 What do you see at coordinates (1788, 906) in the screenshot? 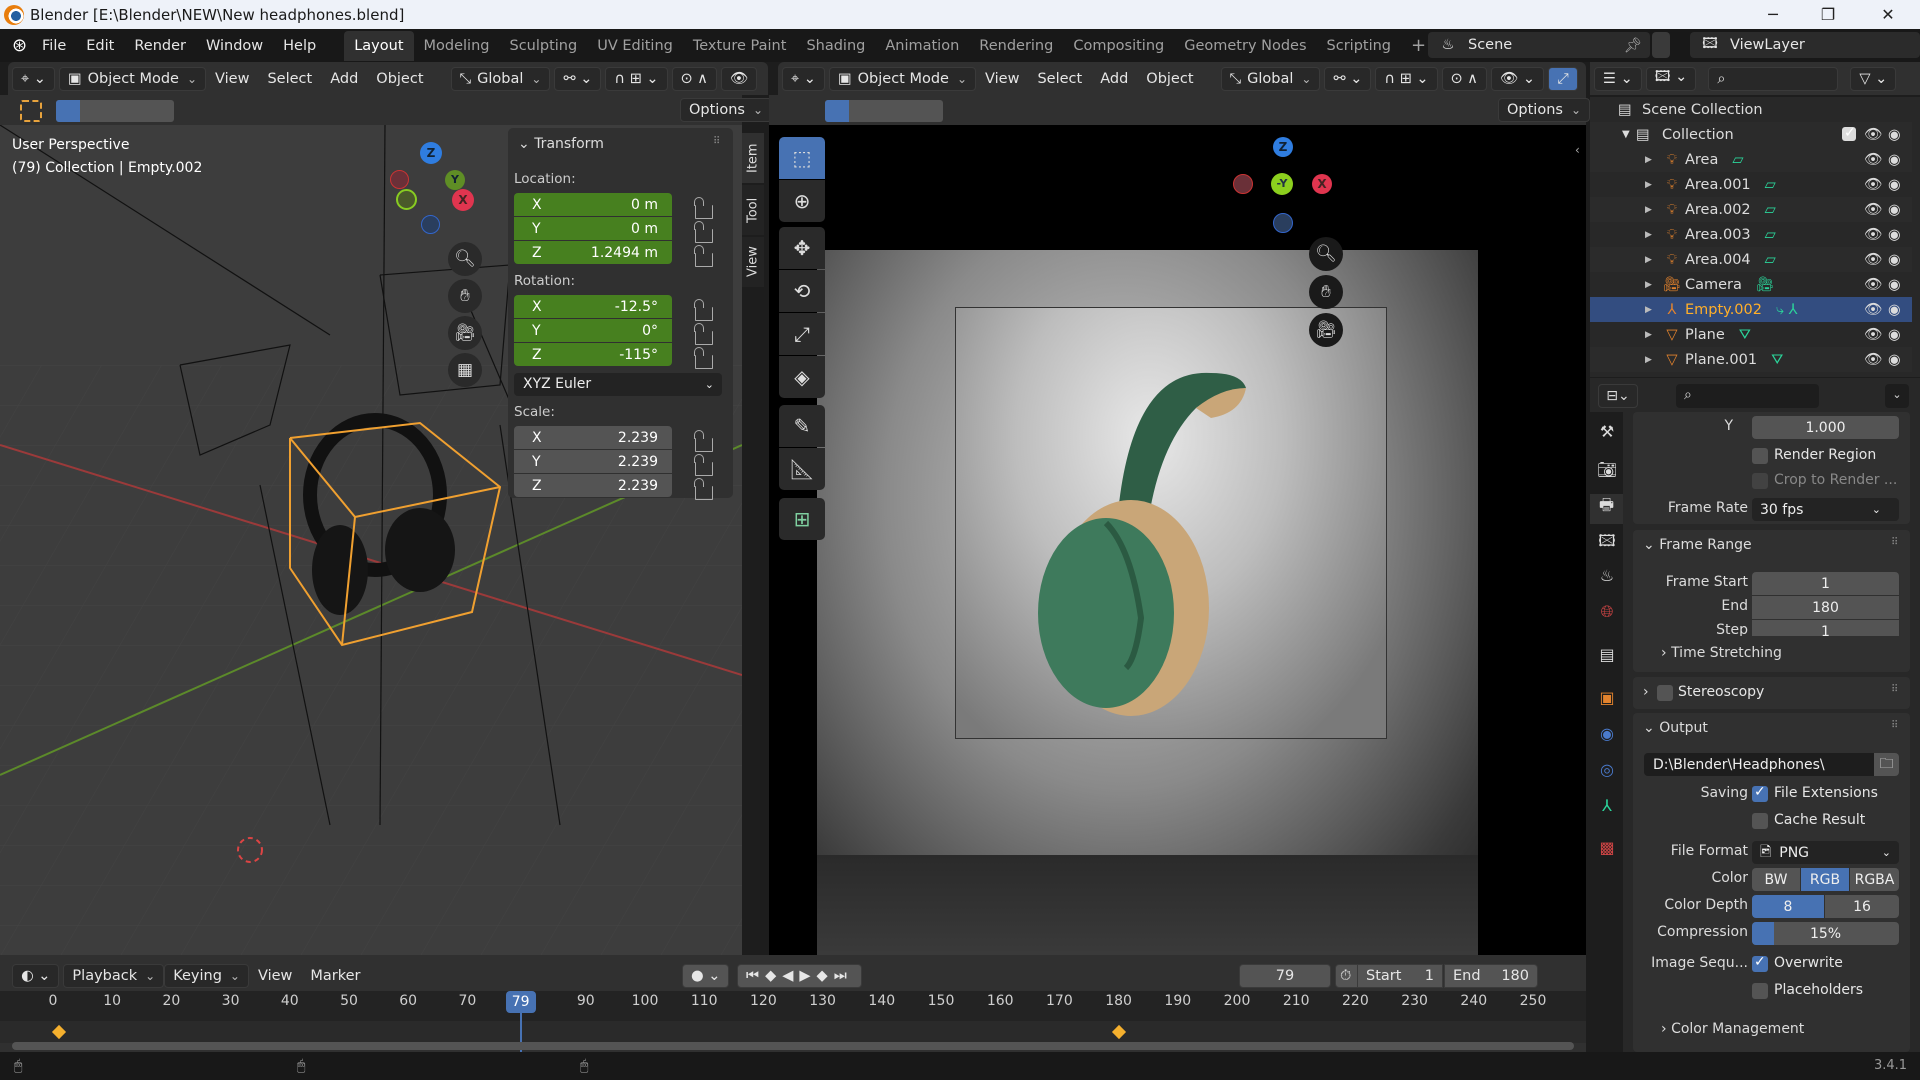
I see `color-depth-8-button: 8` at bounding box center [1788, 906].